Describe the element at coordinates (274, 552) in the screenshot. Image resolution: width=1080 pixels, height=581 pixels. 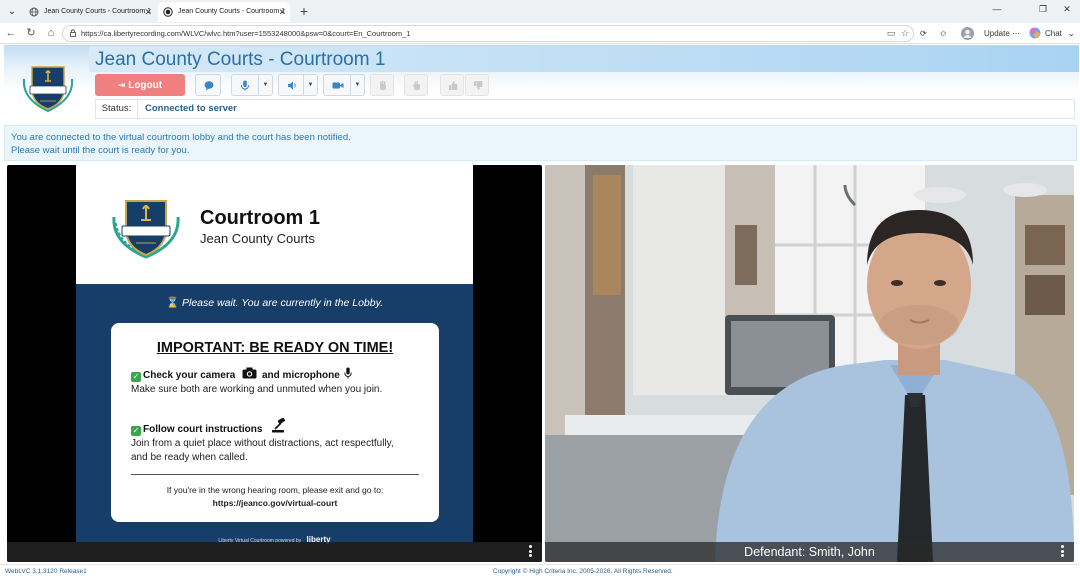
I see `video-panel-footer` at that location.